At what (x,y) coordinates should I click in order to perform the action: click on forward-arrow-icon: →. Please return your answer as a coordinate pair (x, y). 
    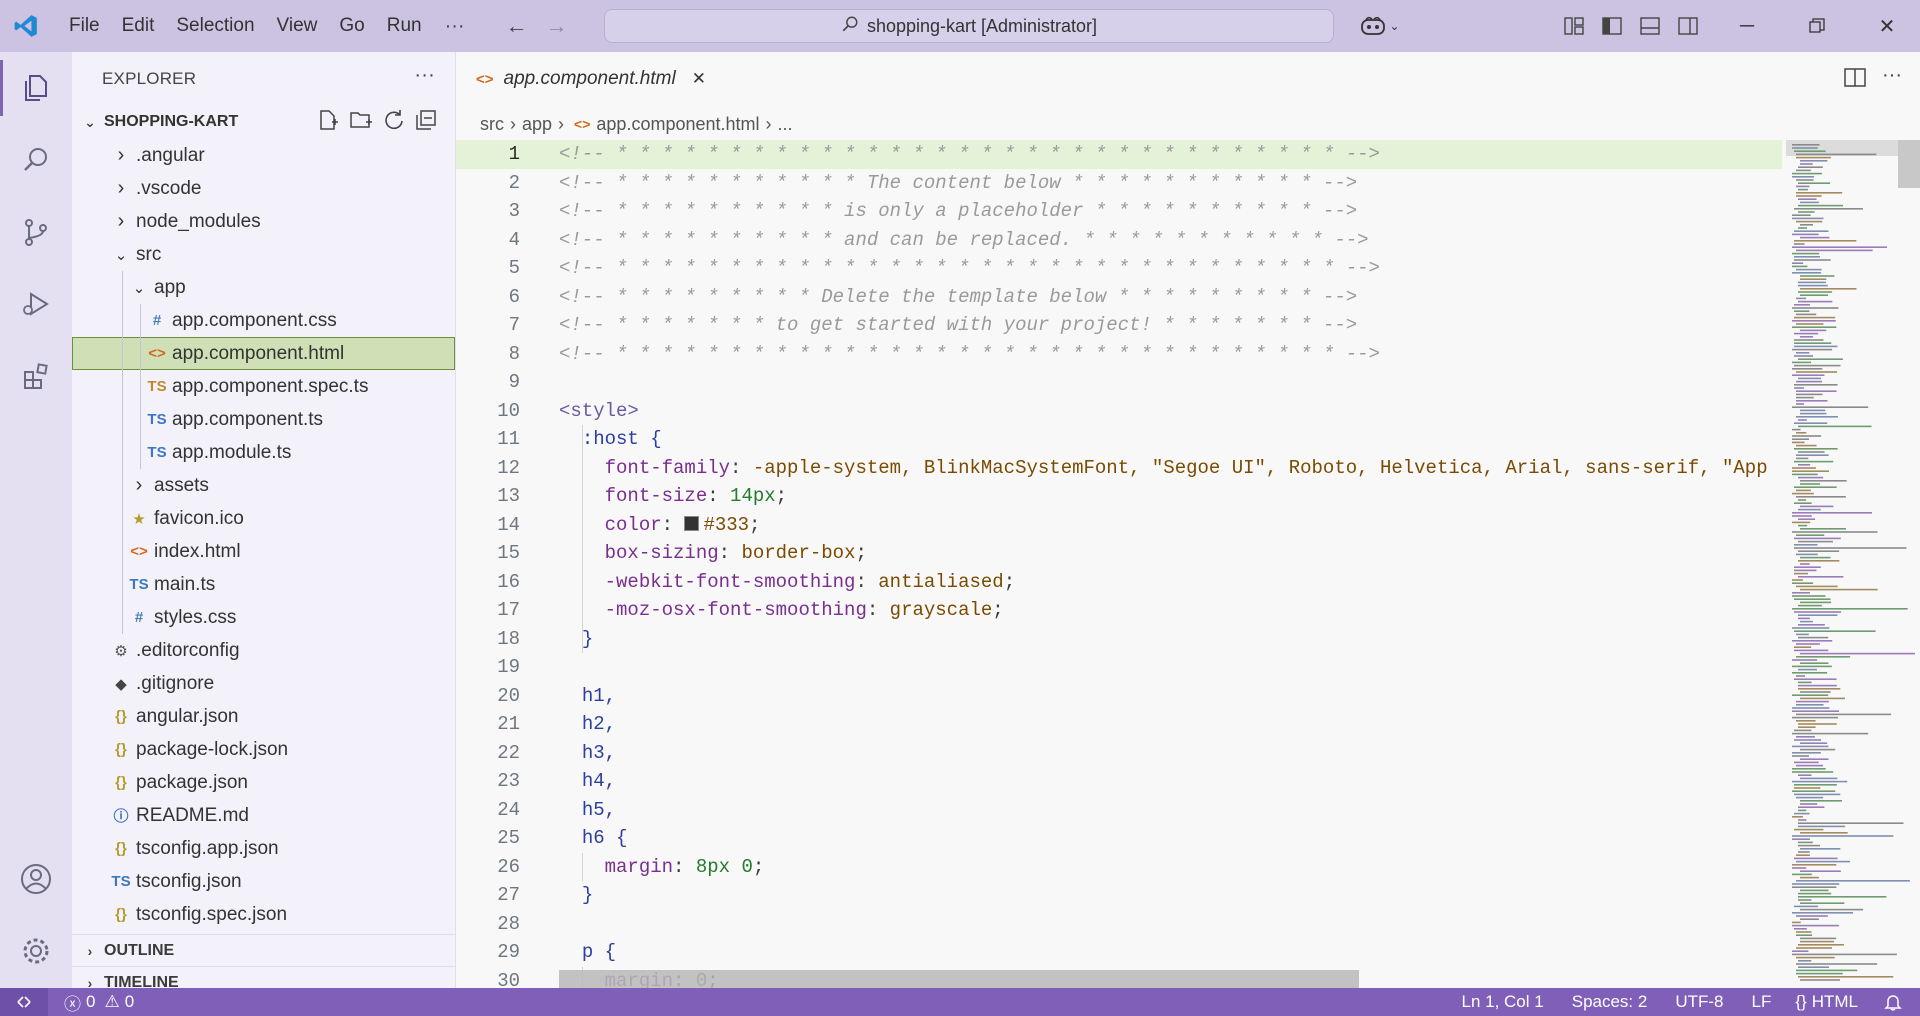
    Looking at the image, I should click on (557, 26).